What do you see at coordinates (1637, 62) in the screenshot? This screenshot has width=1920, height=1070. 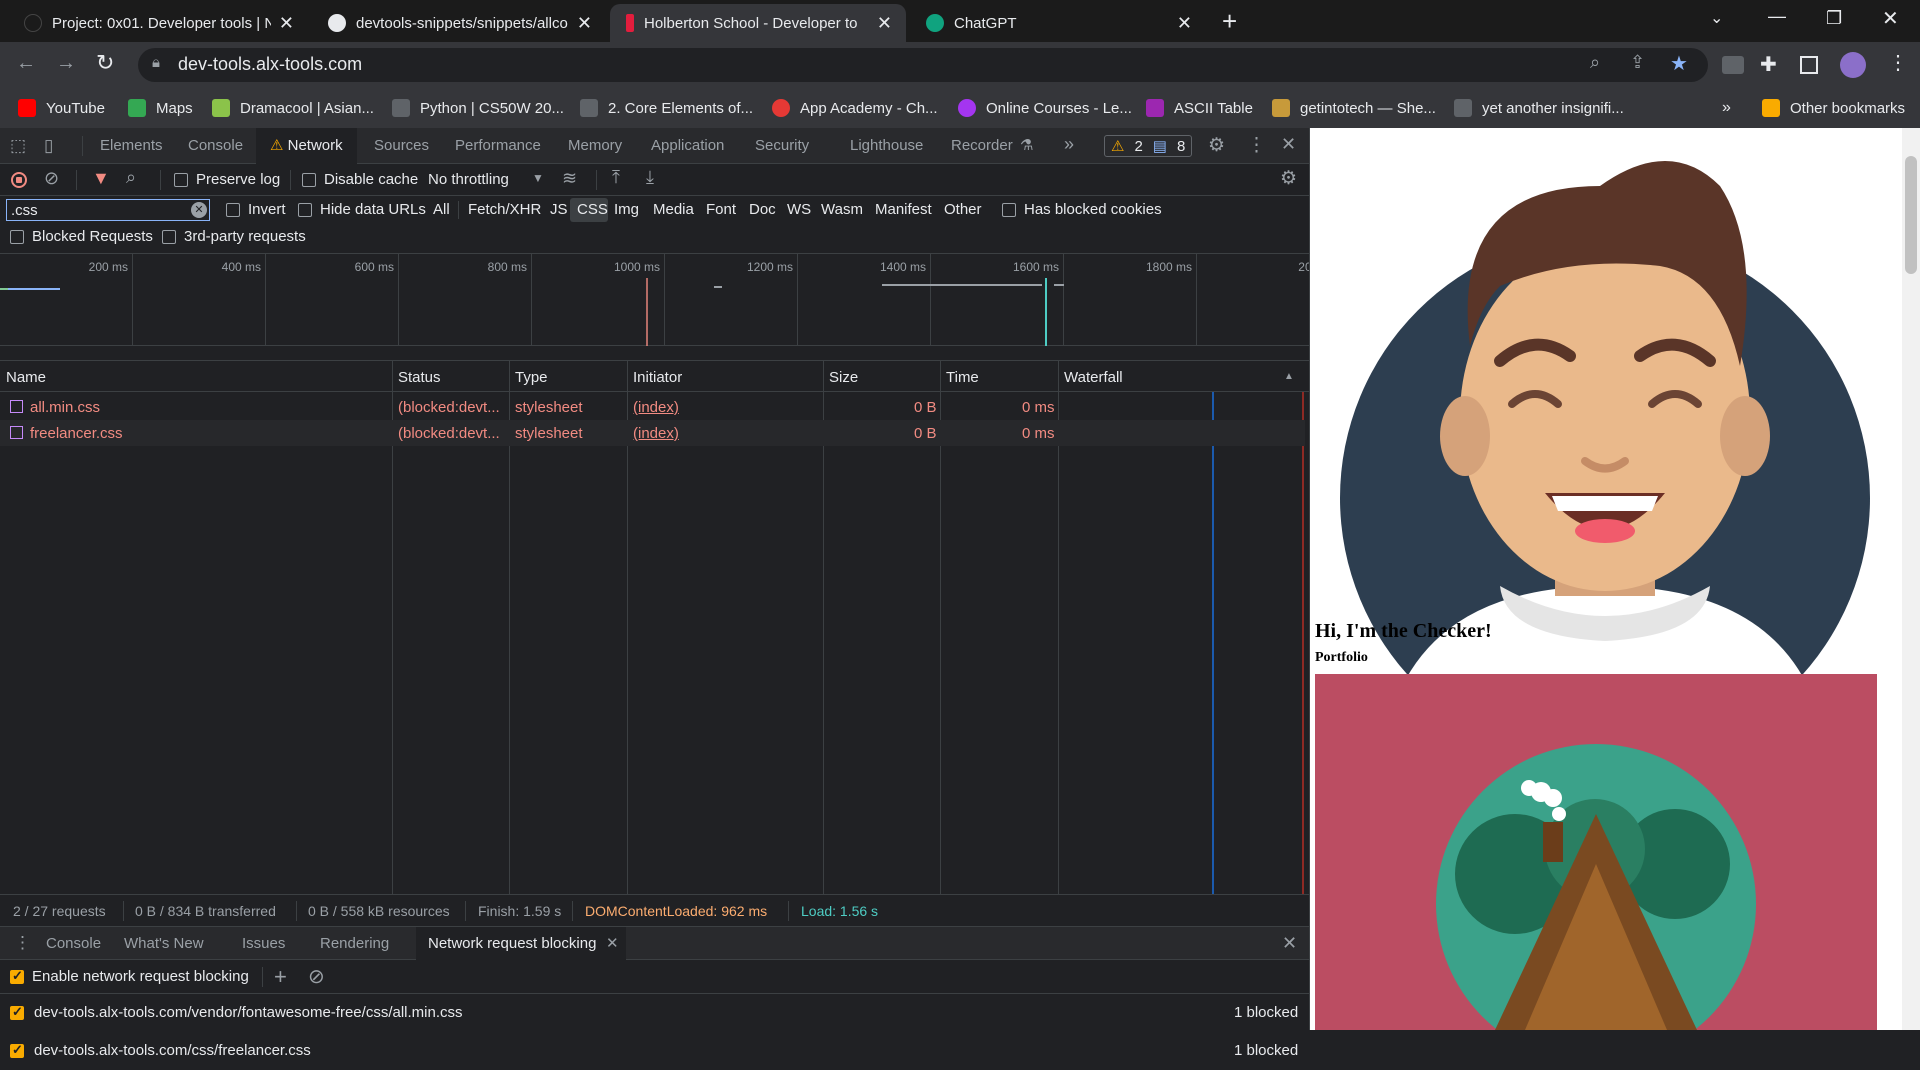 I see `share-icon: ⇪` at bounding box center [1637, 62].